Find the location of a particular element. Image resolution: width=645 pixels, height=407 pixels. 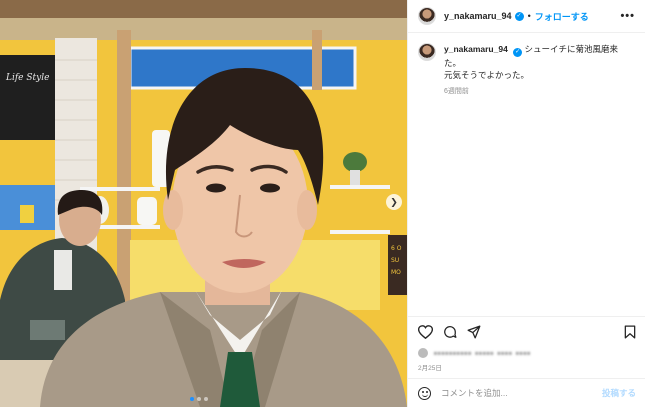

likes-text: •••••••••• ••••• •••• •••• is located at coordinates (483, 353).